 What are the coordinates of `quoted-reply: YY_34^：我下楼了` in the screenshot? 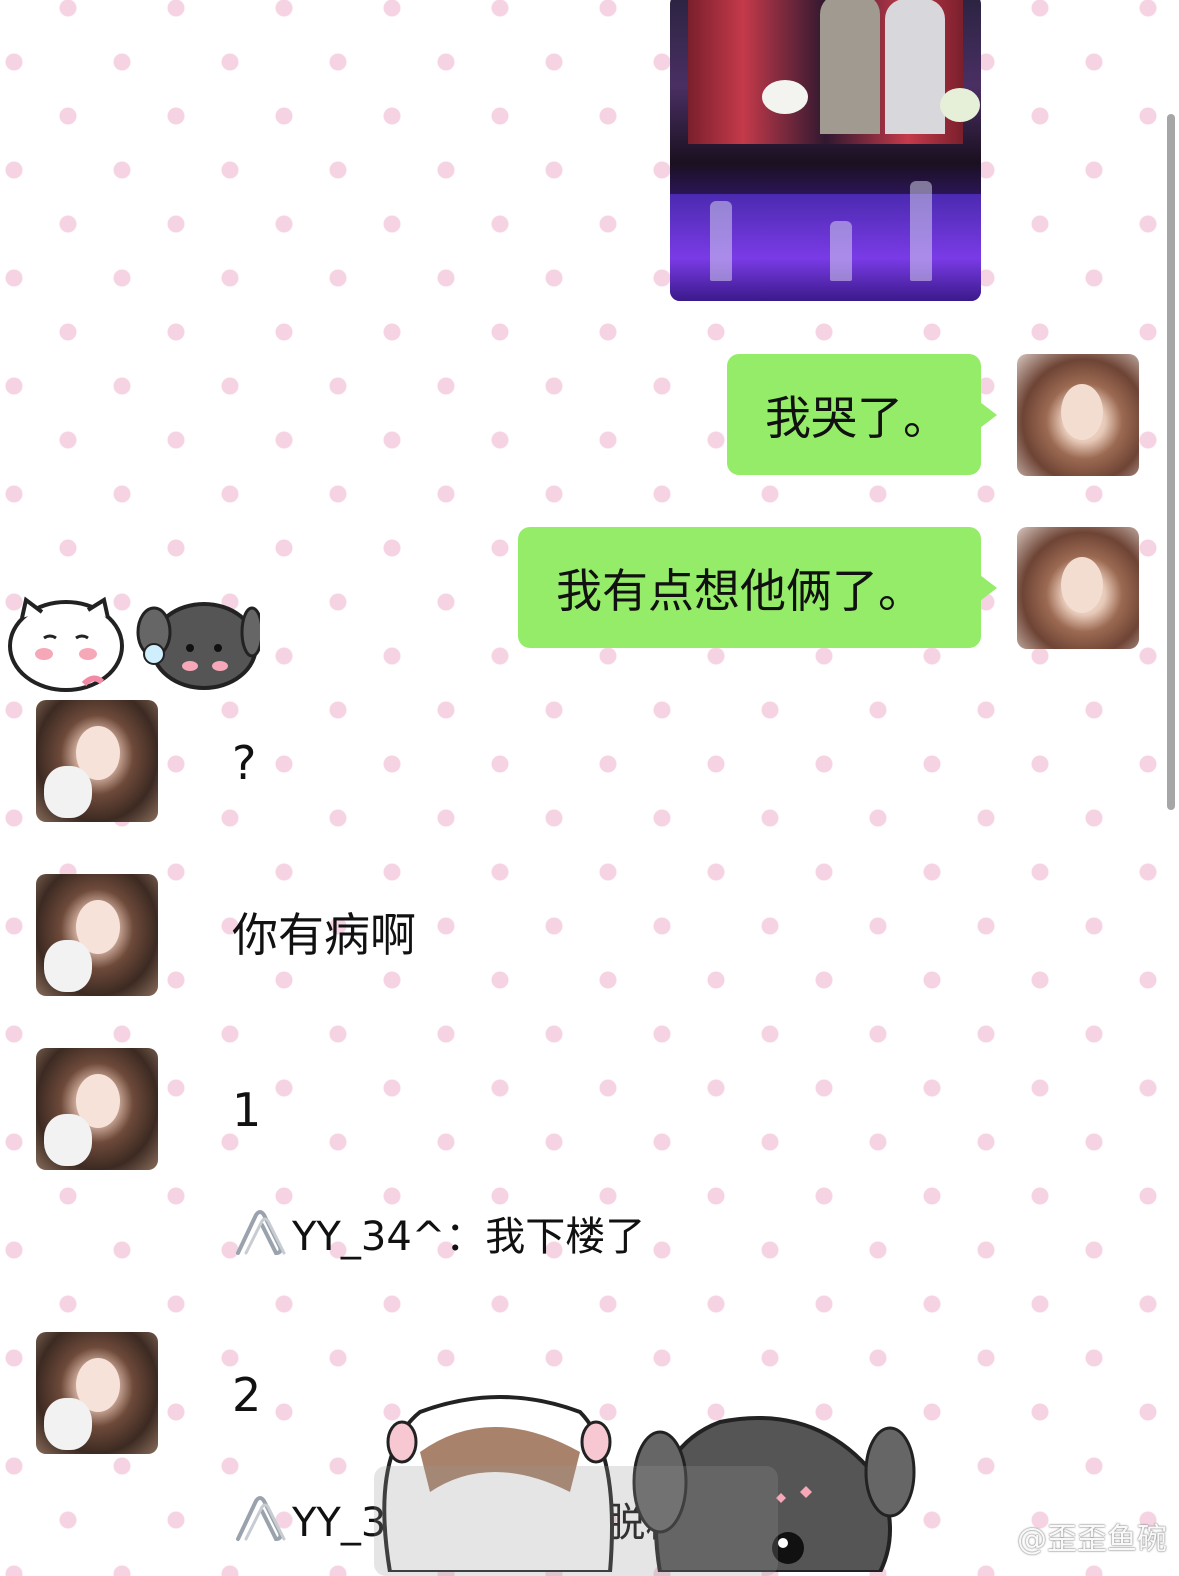 It's located at (438, 1233).